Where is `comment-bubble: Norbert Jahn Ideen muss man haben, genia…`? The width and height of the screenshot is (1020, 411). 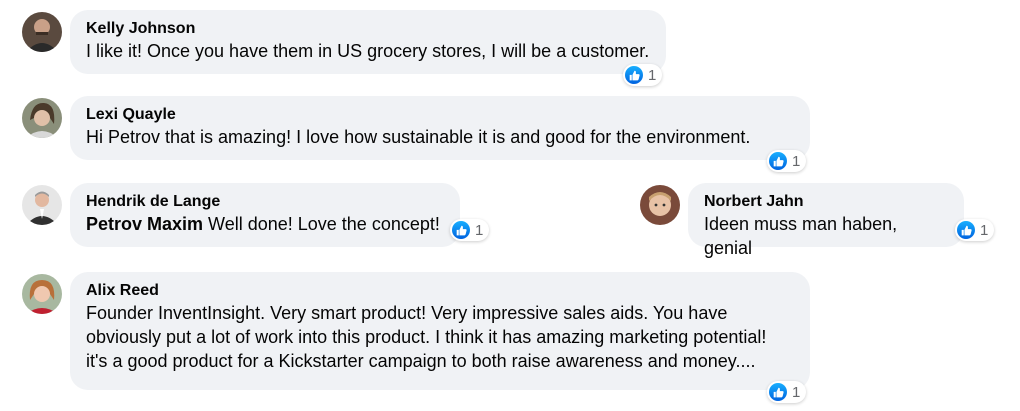
comment-bubble: Norbert Jahn Ideen muss man haben, genia… is located at coordinates (826, 220).